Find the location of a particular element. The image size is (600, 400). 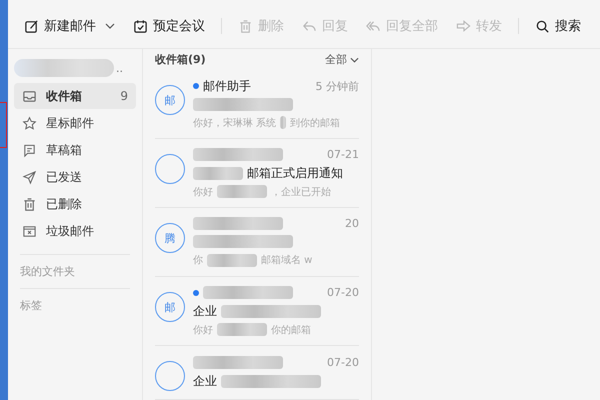

mail-preview: 你 is located at coordinates (198, 261).